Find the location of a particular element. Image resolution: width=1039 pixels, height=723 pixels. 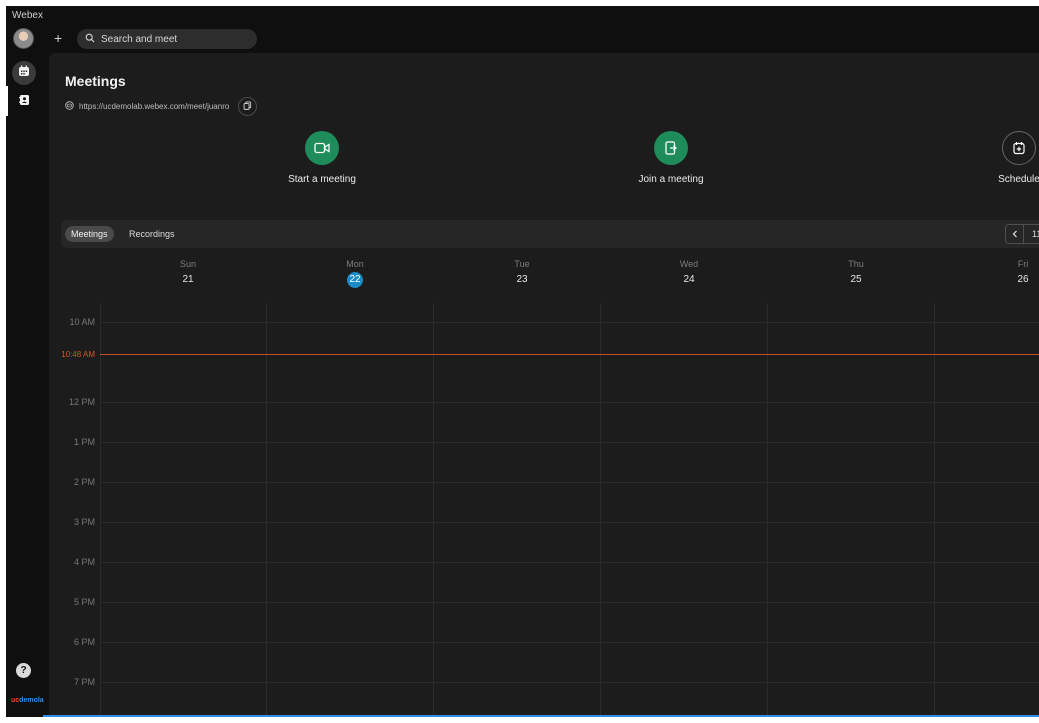

hour-label: 5 PM is located at coordinates (84, 602).